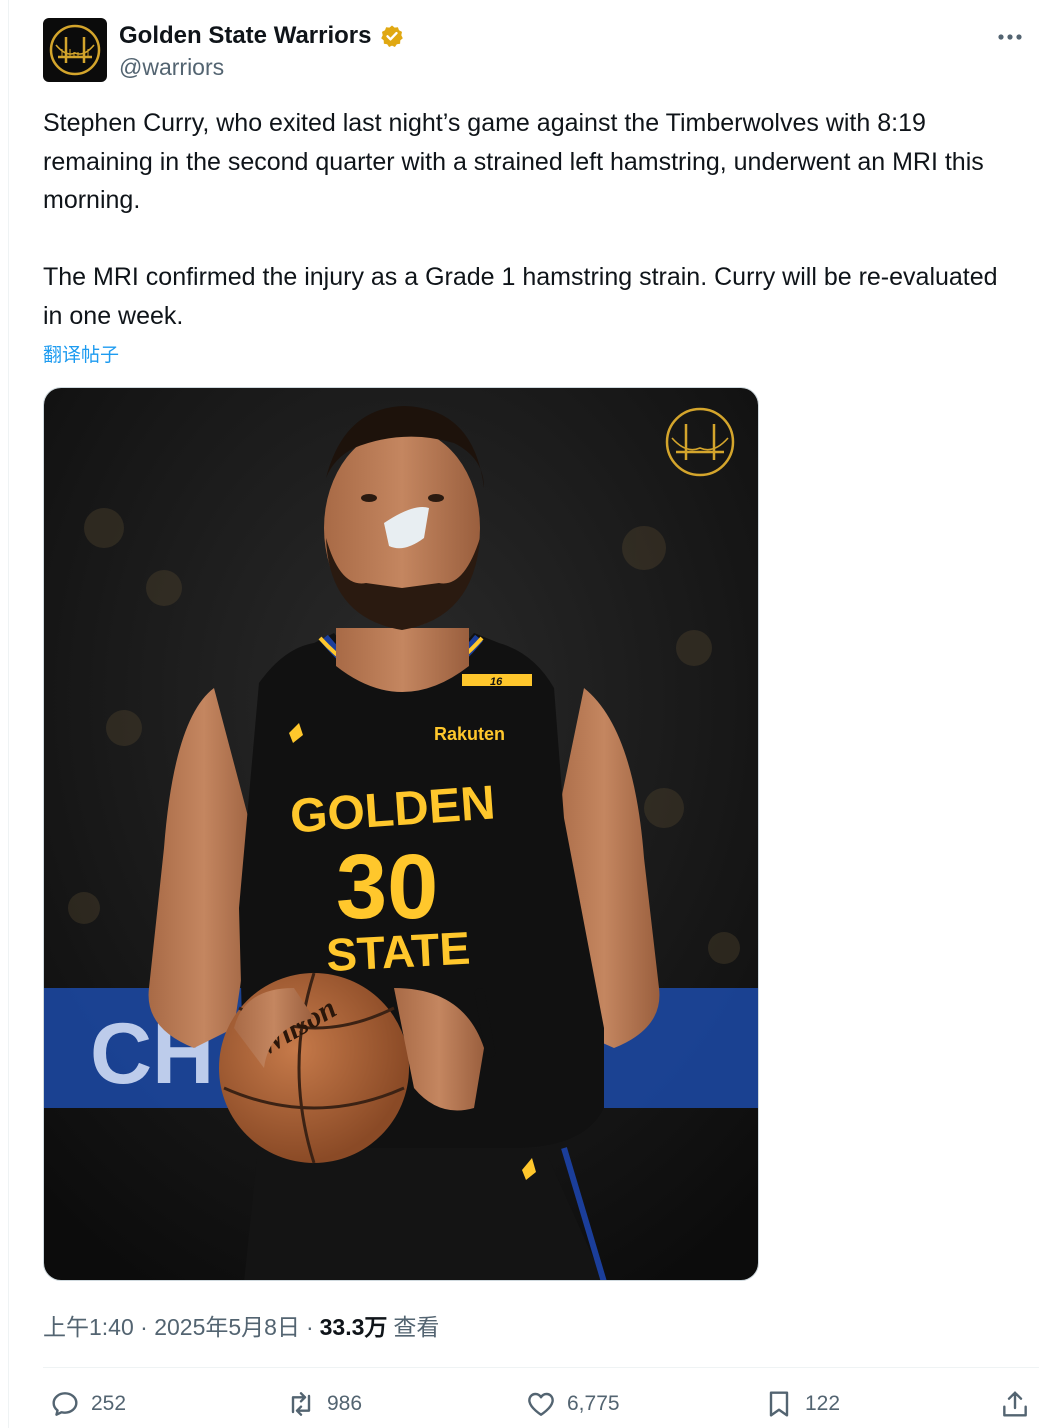 The image size is (1048, 1428). I want to click on jersey-number: 30, so click(387, 887).